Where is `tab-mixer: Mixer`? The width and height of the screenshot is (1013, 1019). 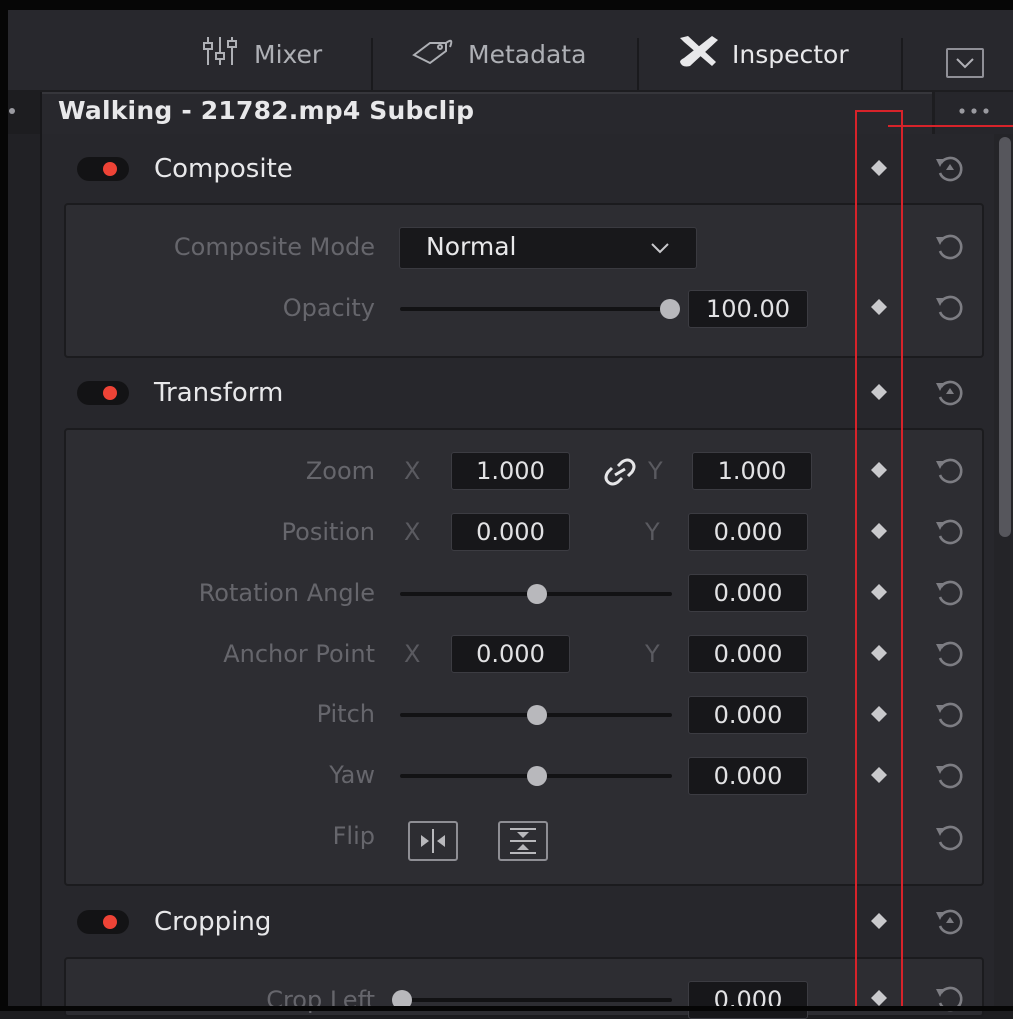 tab-mixer: Mixer is located at coordinates (262, 54).